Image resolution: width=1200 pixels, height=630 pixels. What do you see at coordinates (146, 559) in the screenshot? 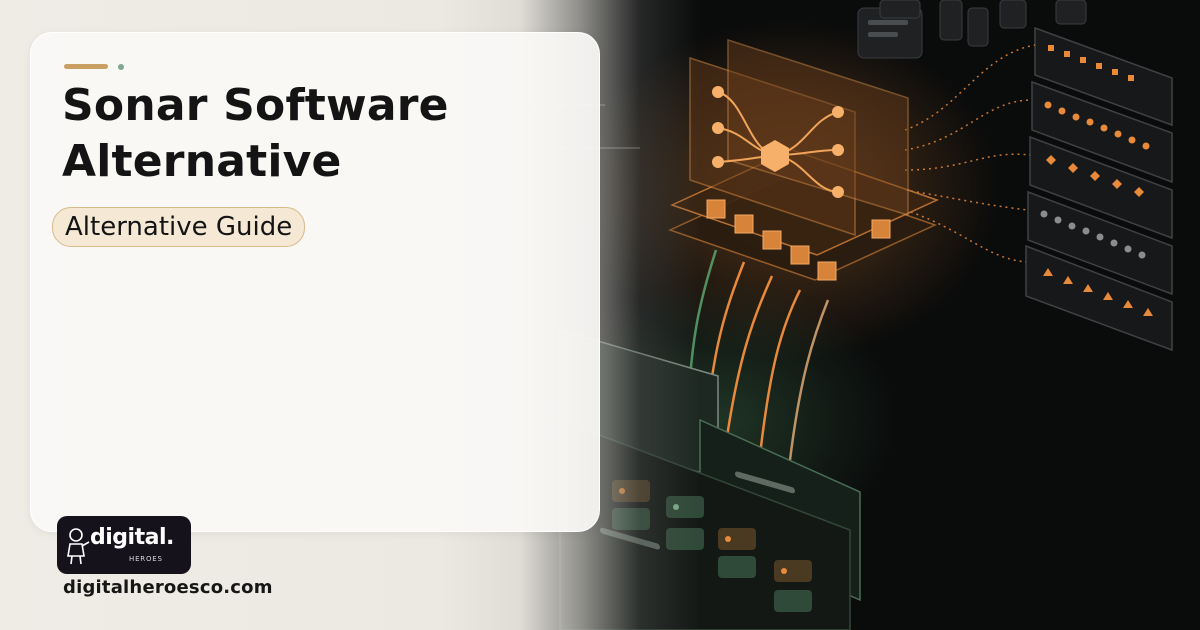
I see `logo-subtitle: HEROES` at bounding box center [146, 559].